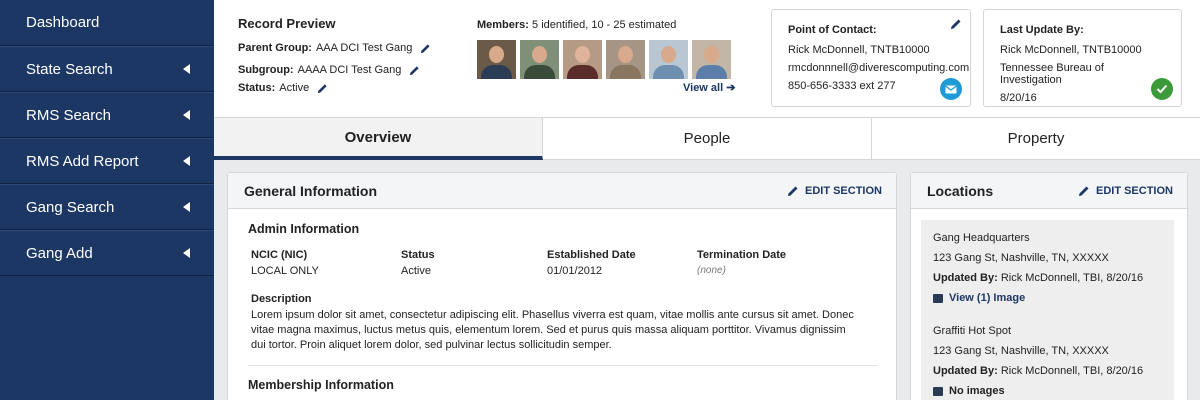 The height and width of the screenshot is (400, 1200). I want to click on location-name: Gang Headquarters, so click(981, 238).